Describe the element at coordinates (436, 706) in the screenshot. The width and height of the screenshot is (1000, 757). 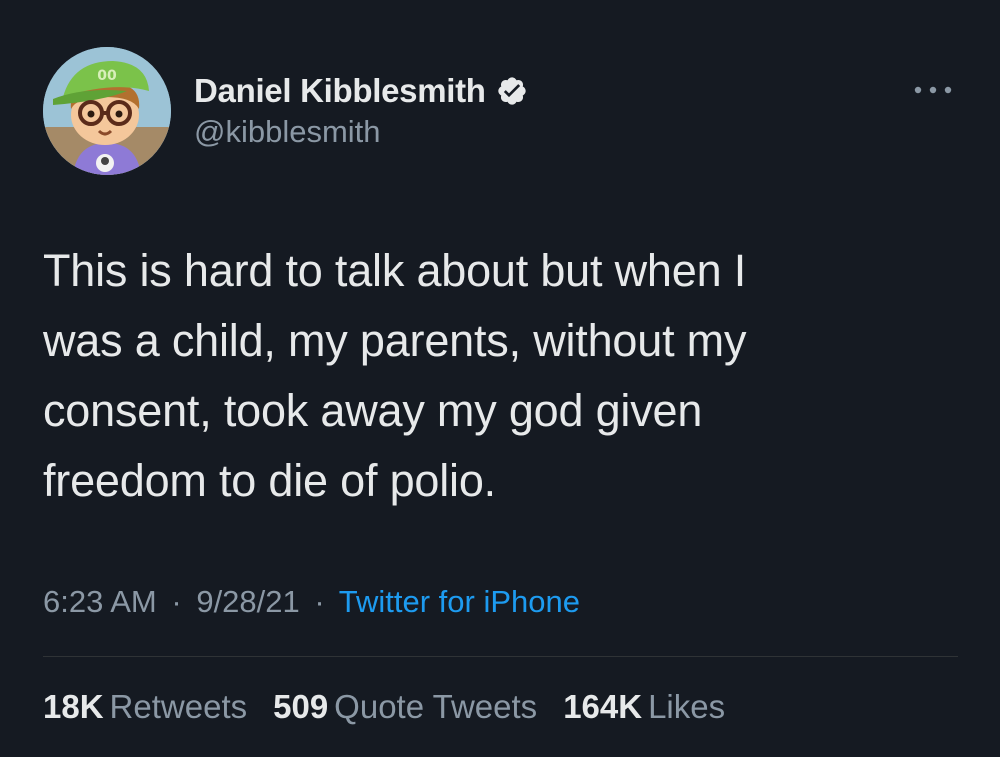
I see `quote-tweets-label: Quote Tweets` at that location.